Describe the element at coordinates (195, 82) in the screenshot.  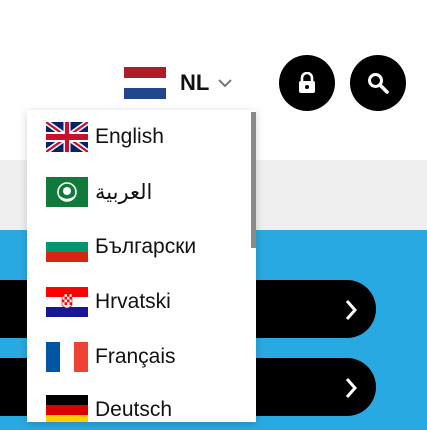
I see `current-language-code: NL` at that location.